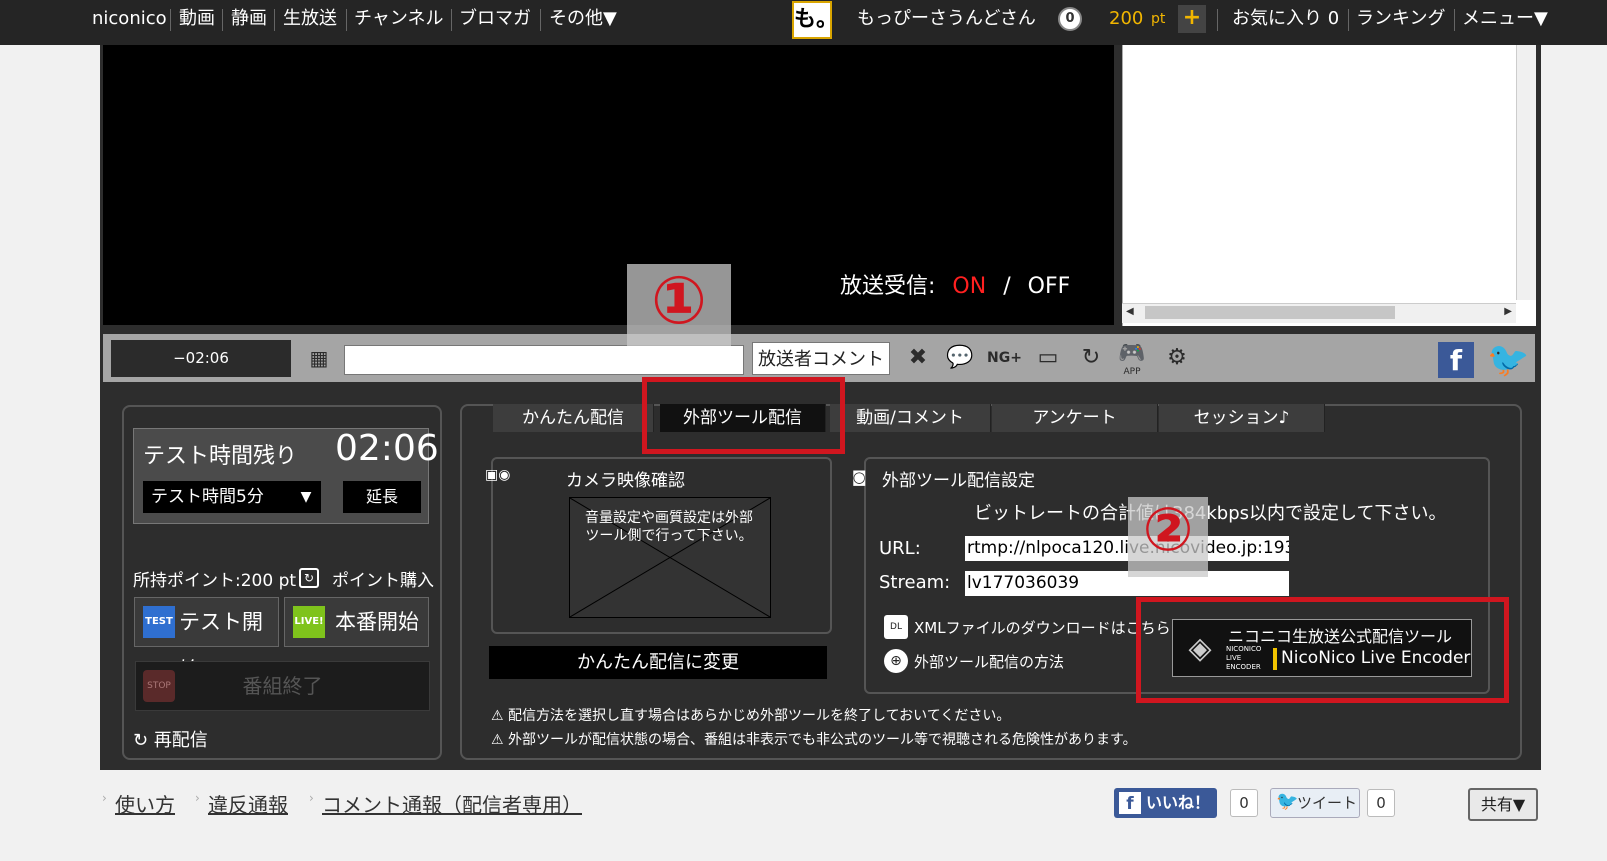  I want to click on bitrate-note: ビットレートの合計値は384kbps以内で設定して下さい。, so click(1210, 513).